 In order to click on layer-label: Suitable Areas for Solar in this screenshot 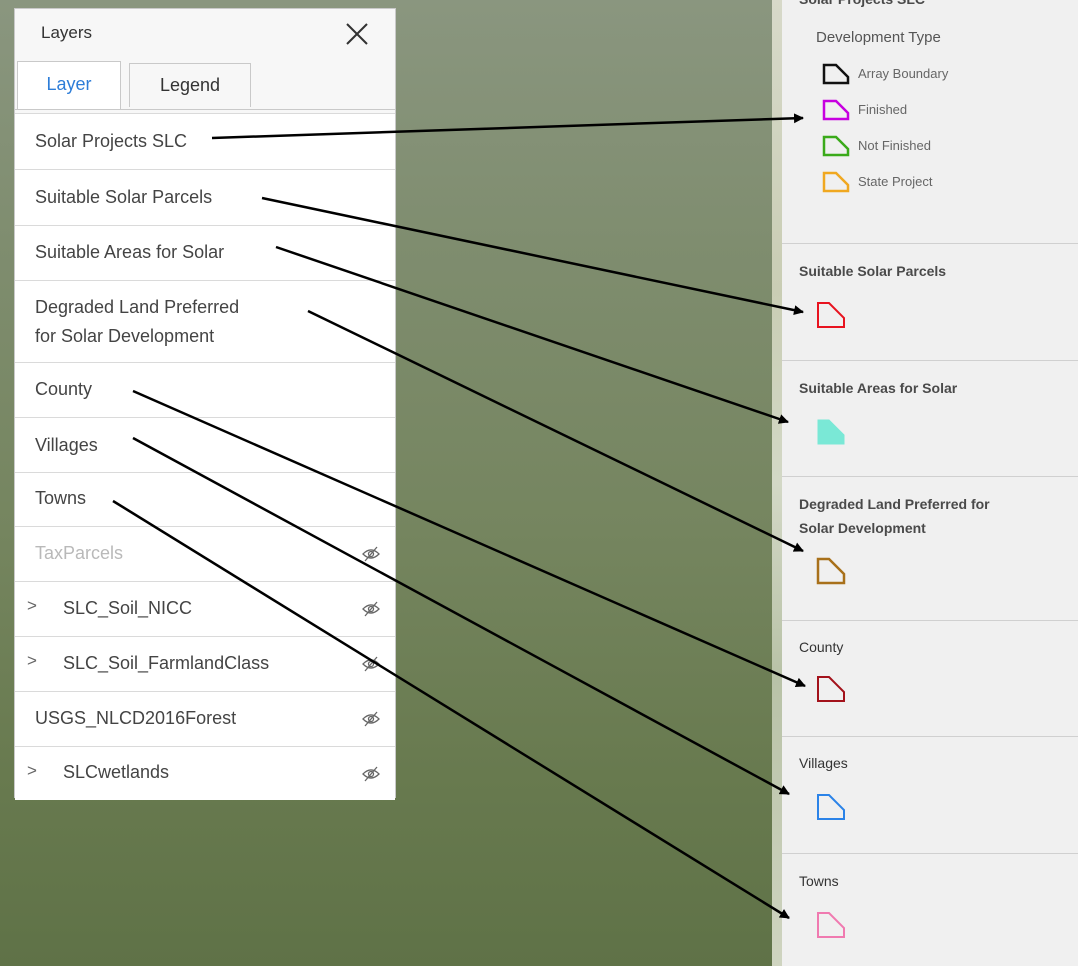, I will do `click(130, 252)`.